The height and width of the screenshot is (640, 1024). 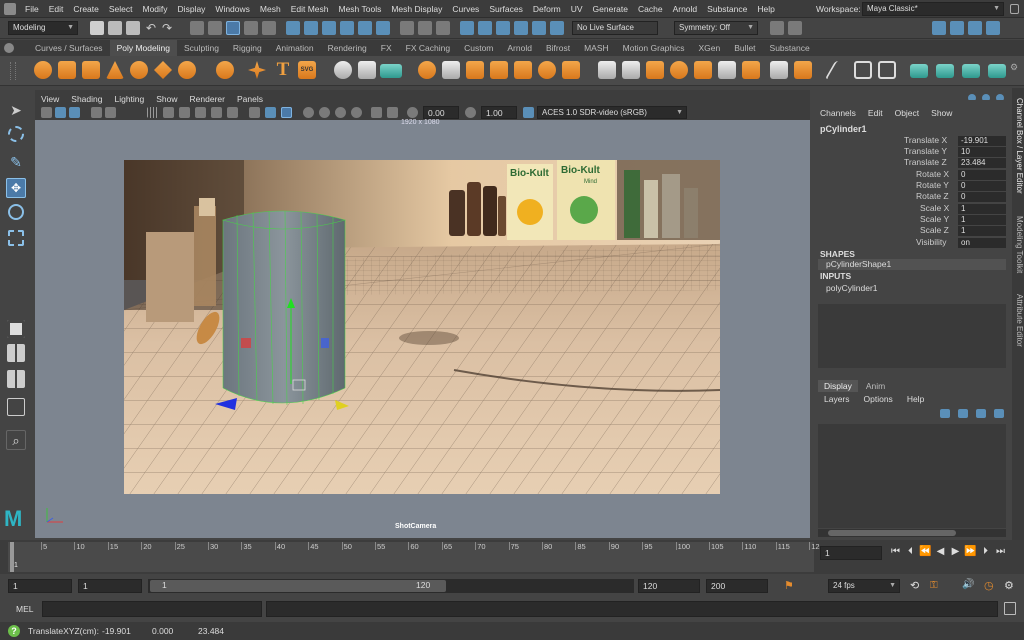 I want to click on new-layer-icon, so click(x=981, y=413).